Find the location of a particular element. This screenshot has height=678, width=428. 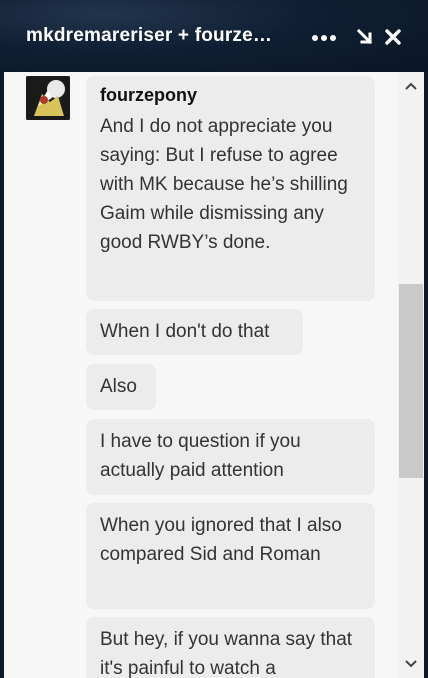

message-bubble: When I don't do that is located at coordinates (194, 332).